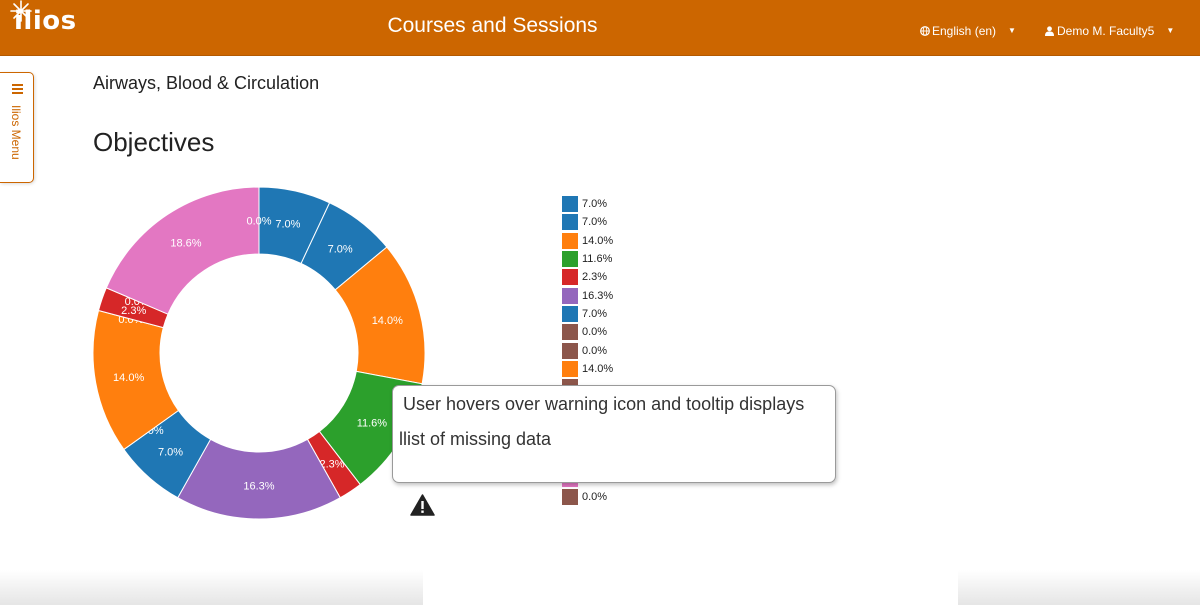  What do you see at coordinates (475, 439) in the screenshot?
I see `callout-line-2: llist of missing data` at bounding box center [475, 439].